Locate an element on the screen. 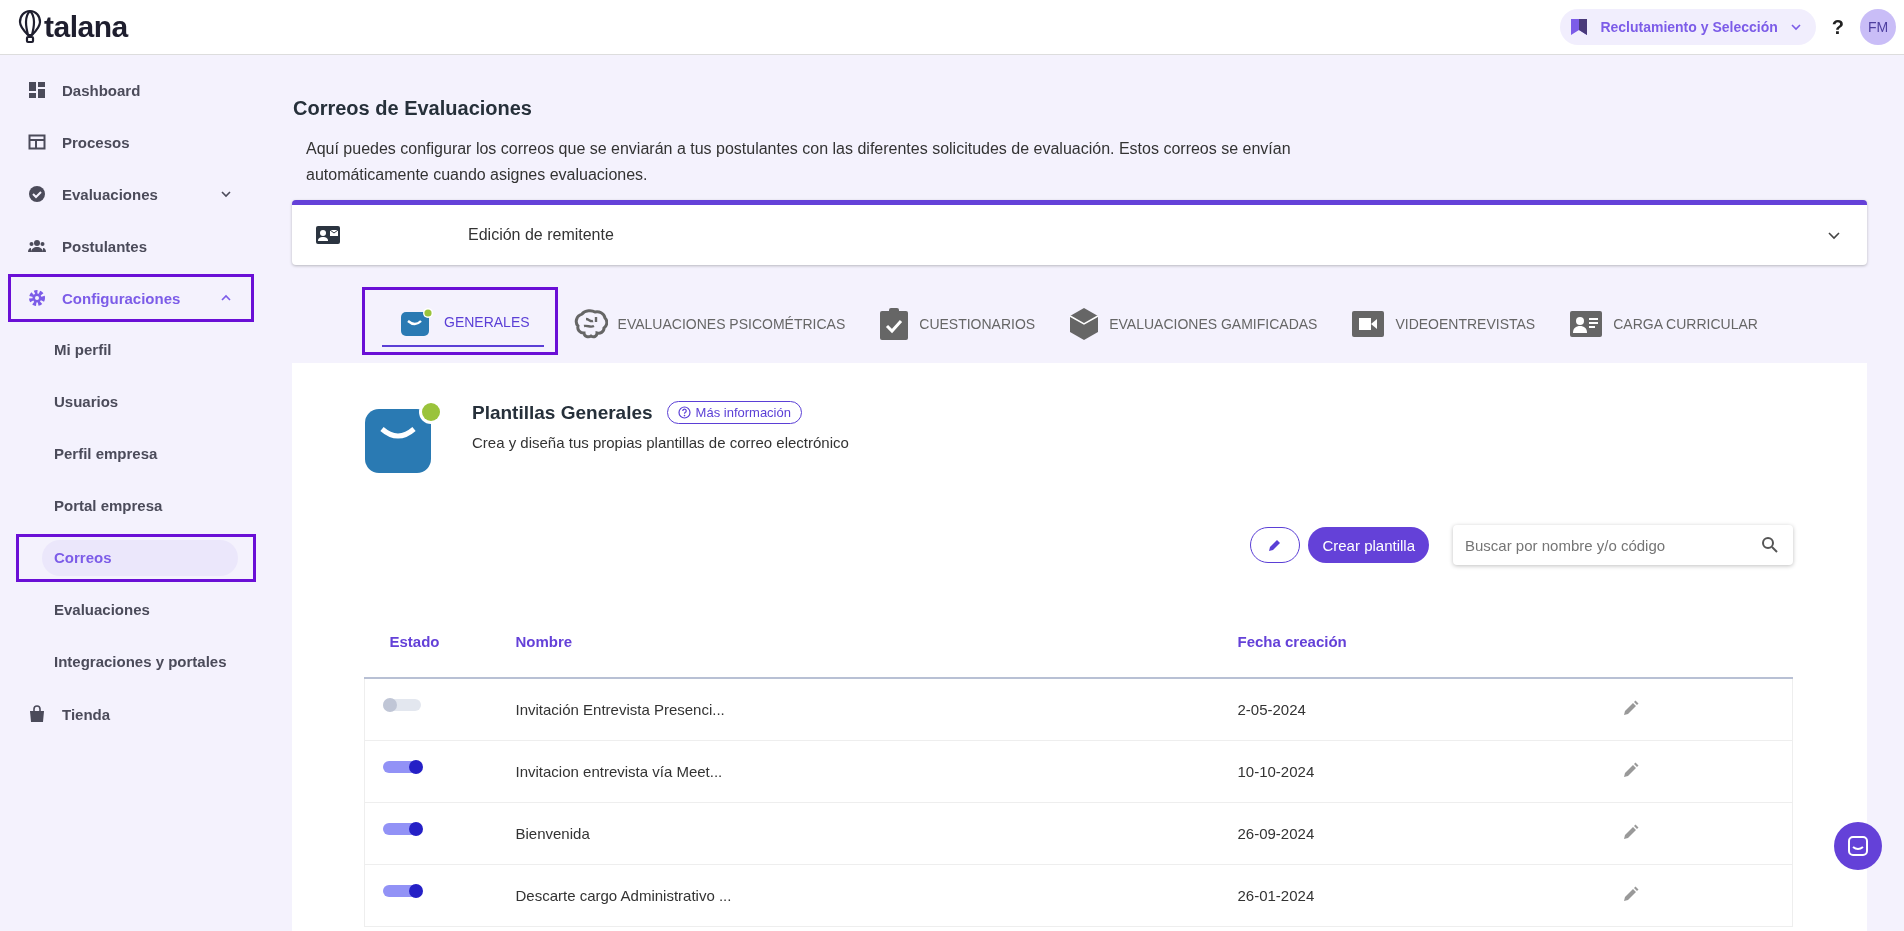 The height and width of the screenshot is (931, 1904). table-cell: Bienvenida is located at coordinates (552, 833).